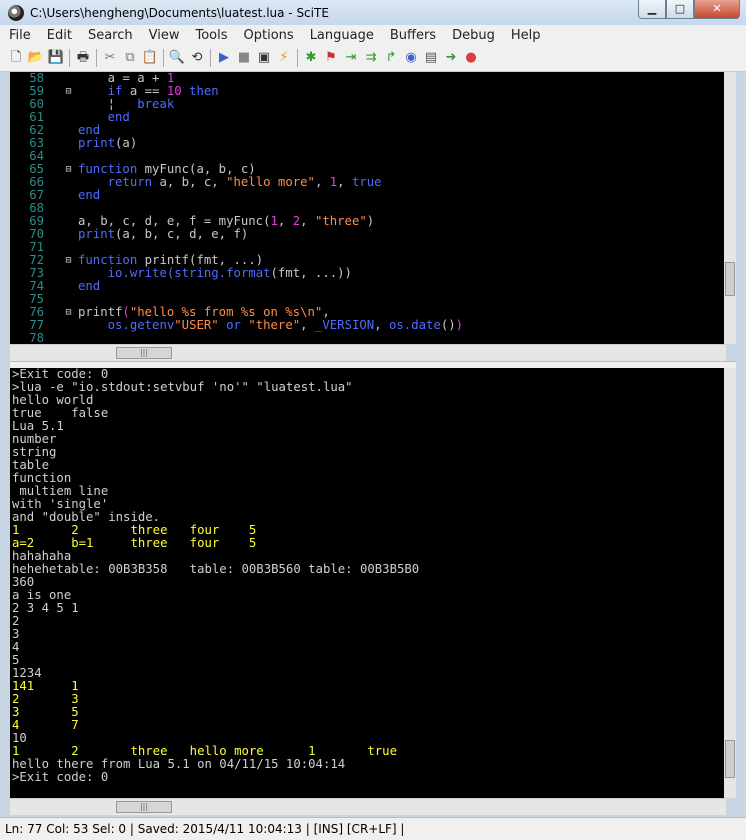 The height and width of the screenshot is (840, 746). I want to click on step-over-icon: ⇉, so click(371, 58).